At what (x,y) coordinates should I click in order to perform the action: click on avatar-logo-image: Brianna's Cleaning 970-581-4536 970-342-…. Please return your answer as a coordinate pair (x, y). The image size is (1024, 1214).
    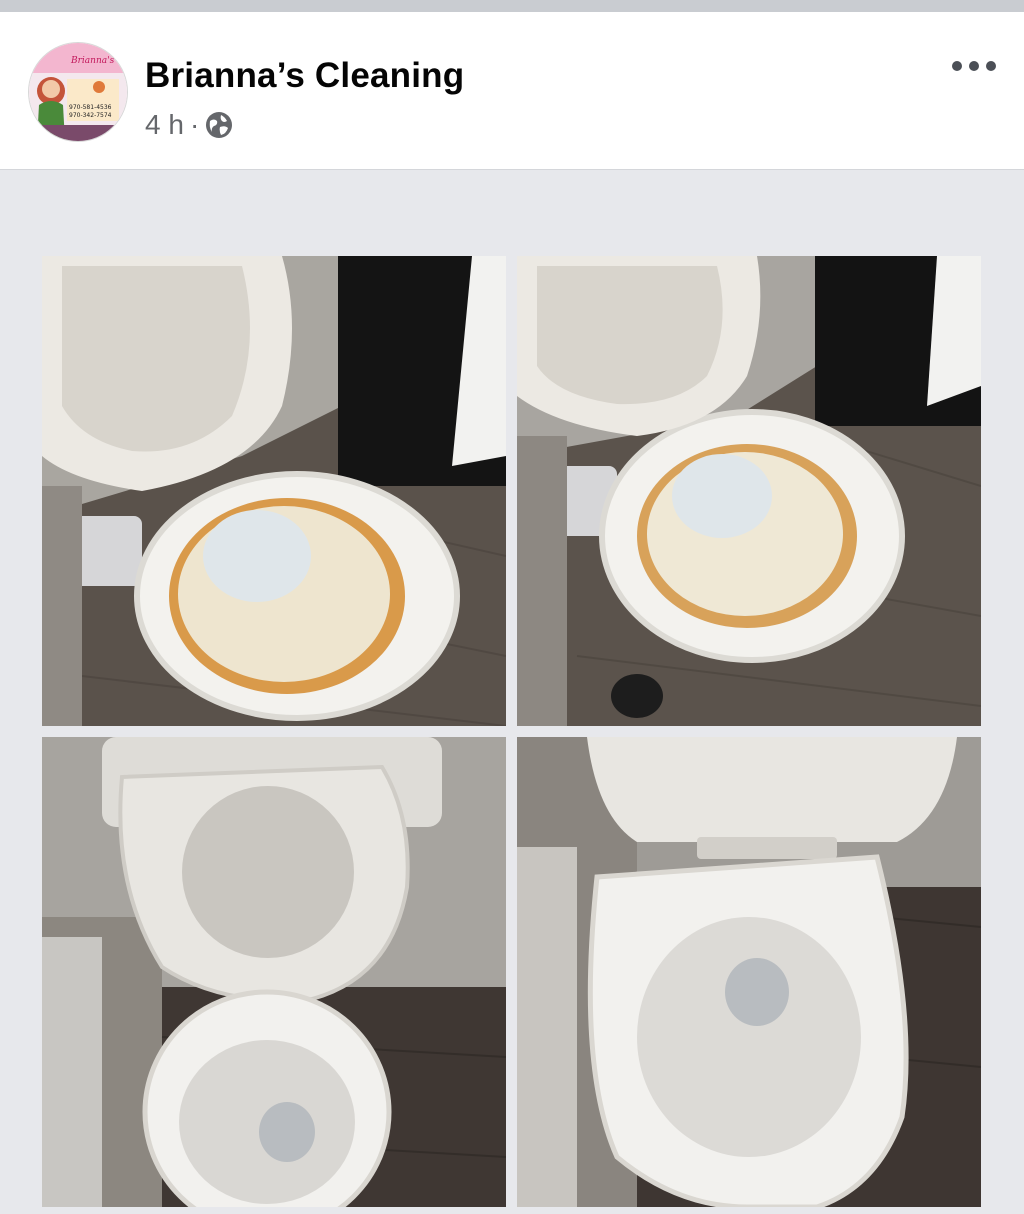
    Looking at the image, I should click on (78, 92).